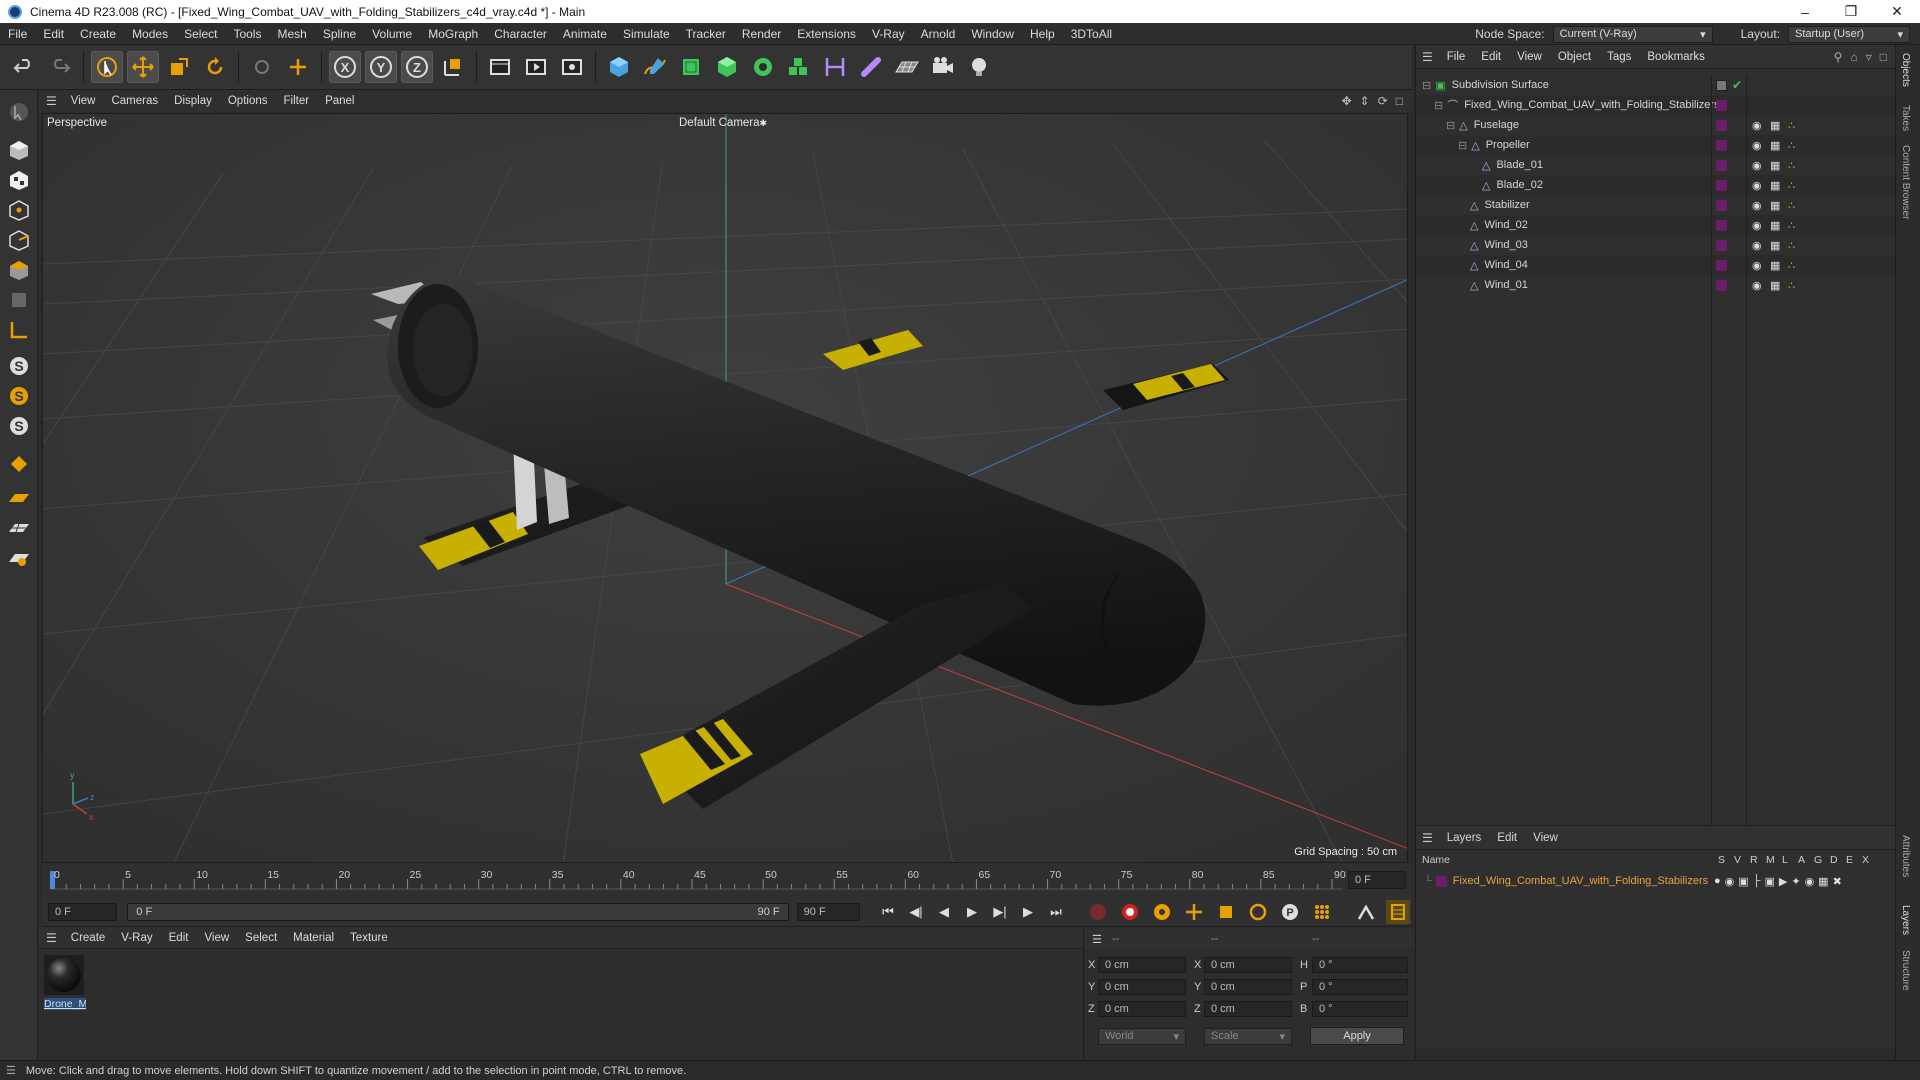 Image resolution: width=1920 pixels, height=1080 pixels. What do you see at coordinates (98, 34) in the screenshot?
I see `menu-create: Create` at bounding box center [98, 34].